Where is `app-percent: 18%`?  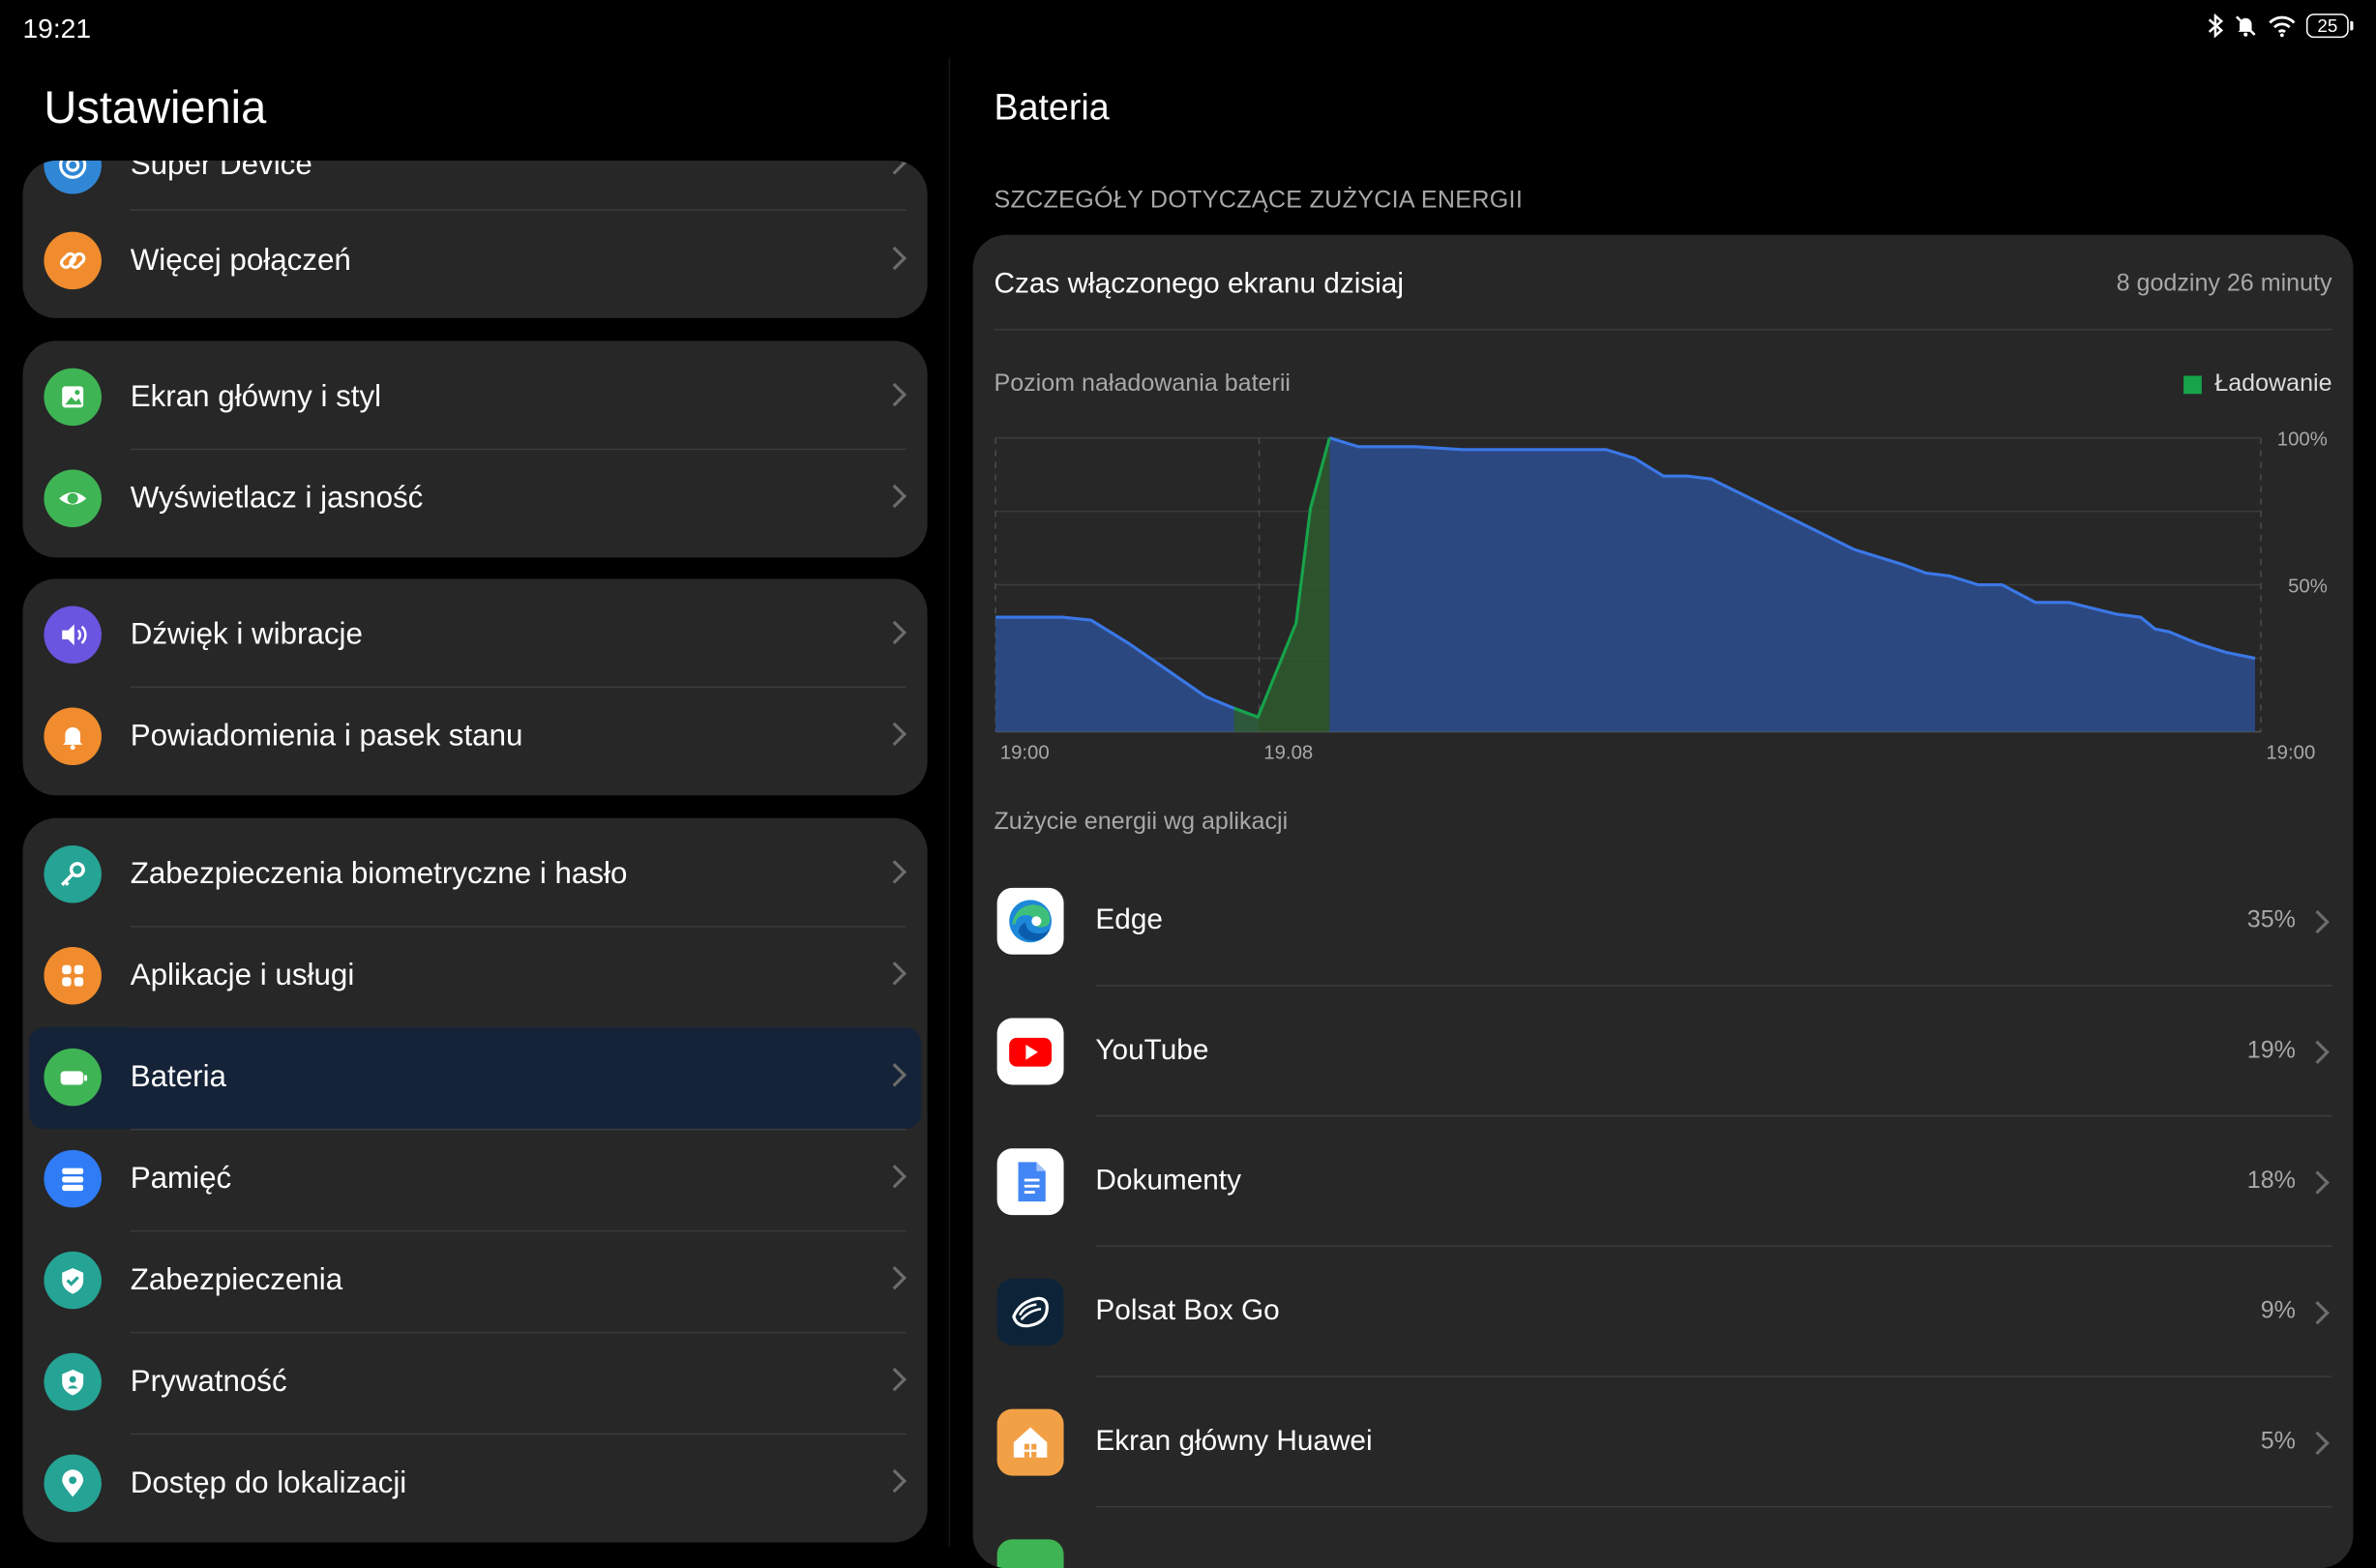
app-percent: 18% is located at coordinates (2271, 1182).